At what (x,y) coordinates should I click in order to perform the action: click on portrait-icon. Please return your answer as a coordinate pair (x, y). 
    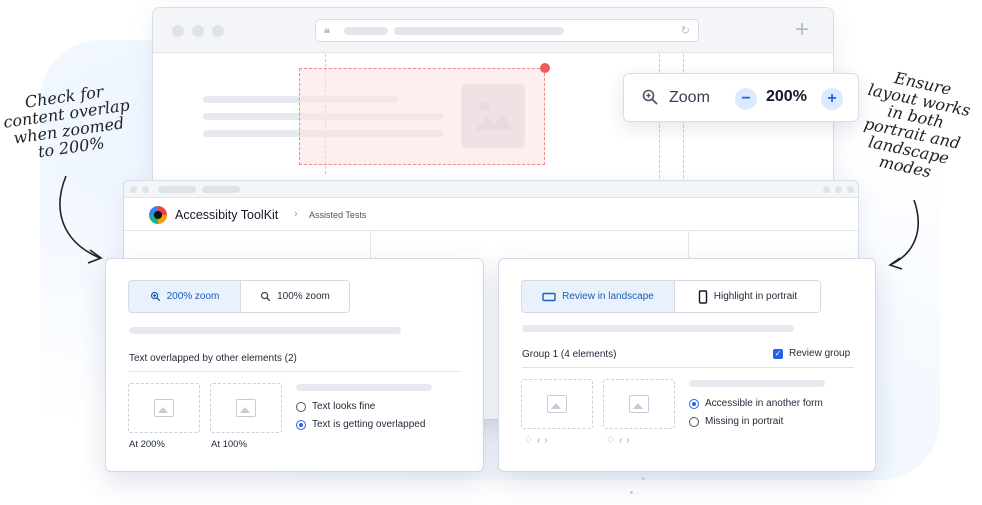
    Looking at the image, I should click on (702, 296).